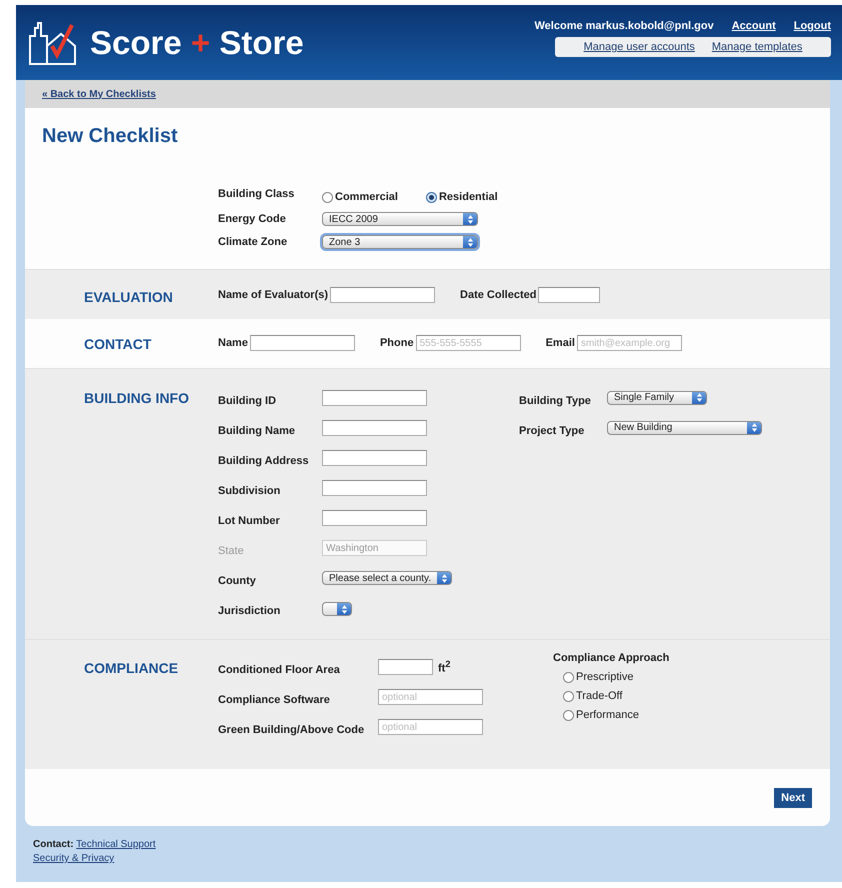 Image resolution: width=842 pixels, height=888 pixels. What do you see at coordinates (197, 43) in the screenshot?
I see `logo-text: Score + Store` at bounding box center [197, 43].